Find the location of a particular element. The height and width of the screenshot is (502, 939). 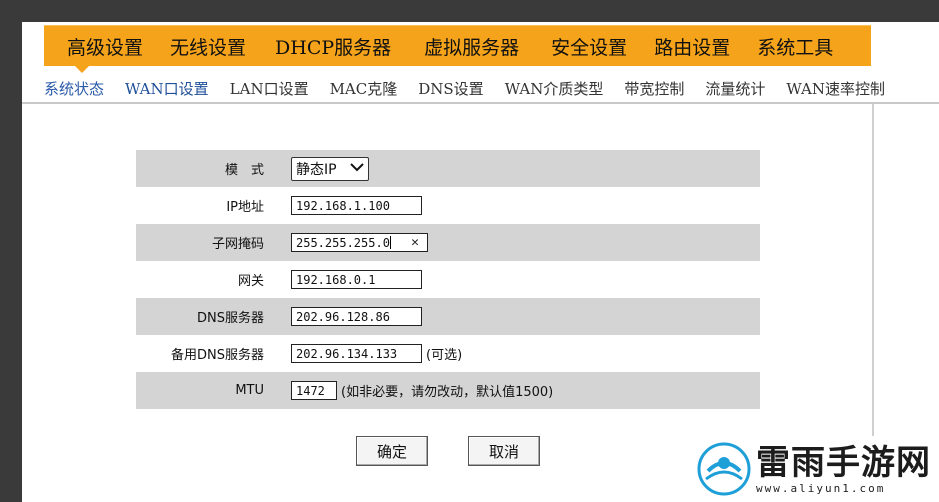

mode-label: 模 式 is located at coordinates (244, 170).